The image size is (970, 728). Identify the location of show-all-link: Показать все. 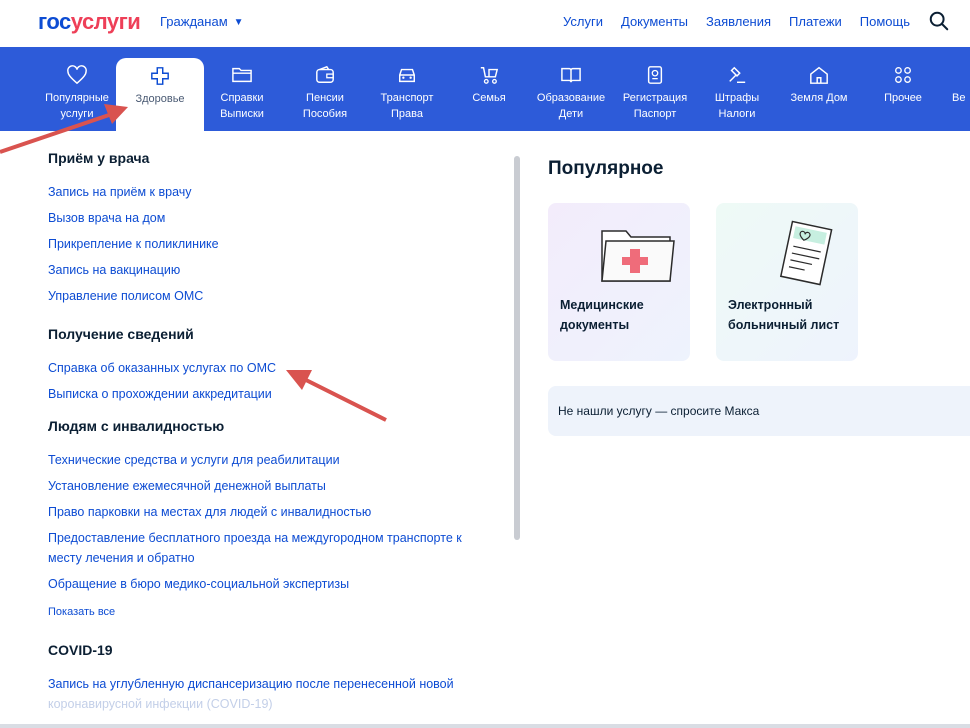
(278, 612).